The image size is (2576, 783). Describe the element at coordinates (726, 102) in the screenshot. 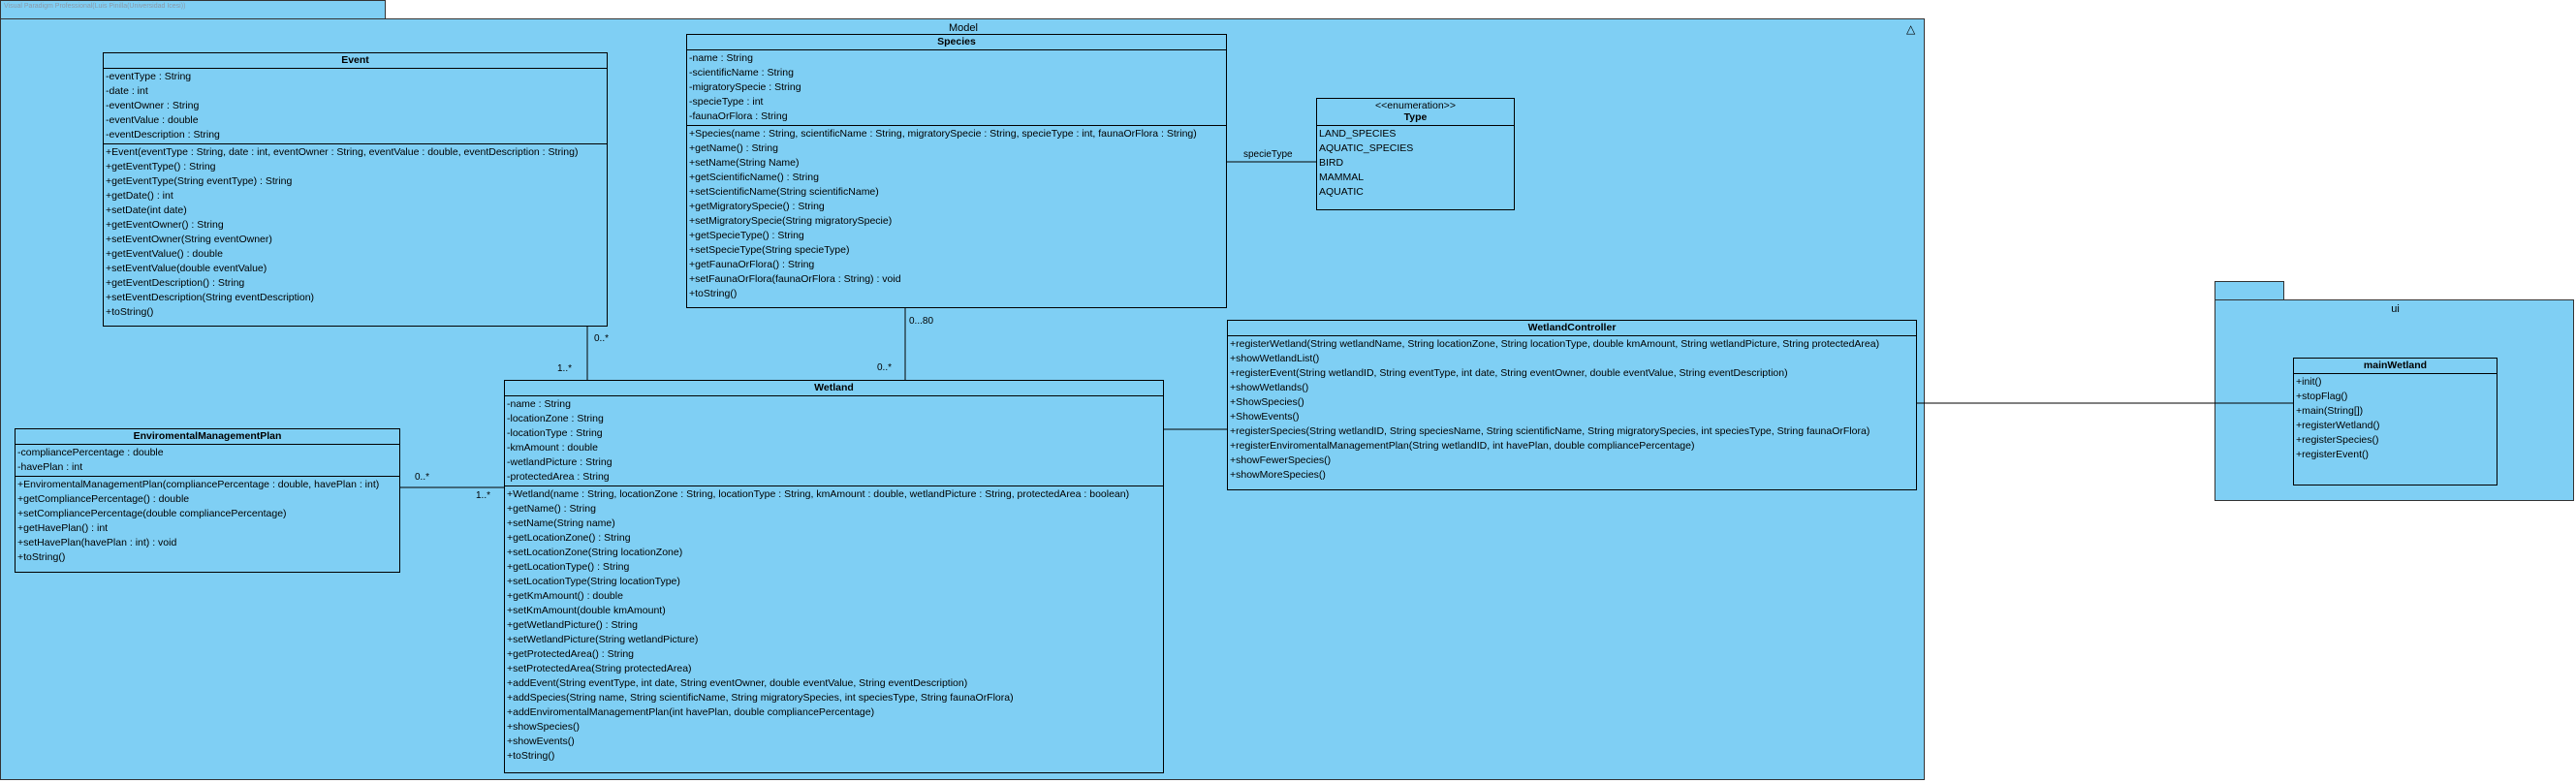

I see `attribute: -specieType : int` at that location.